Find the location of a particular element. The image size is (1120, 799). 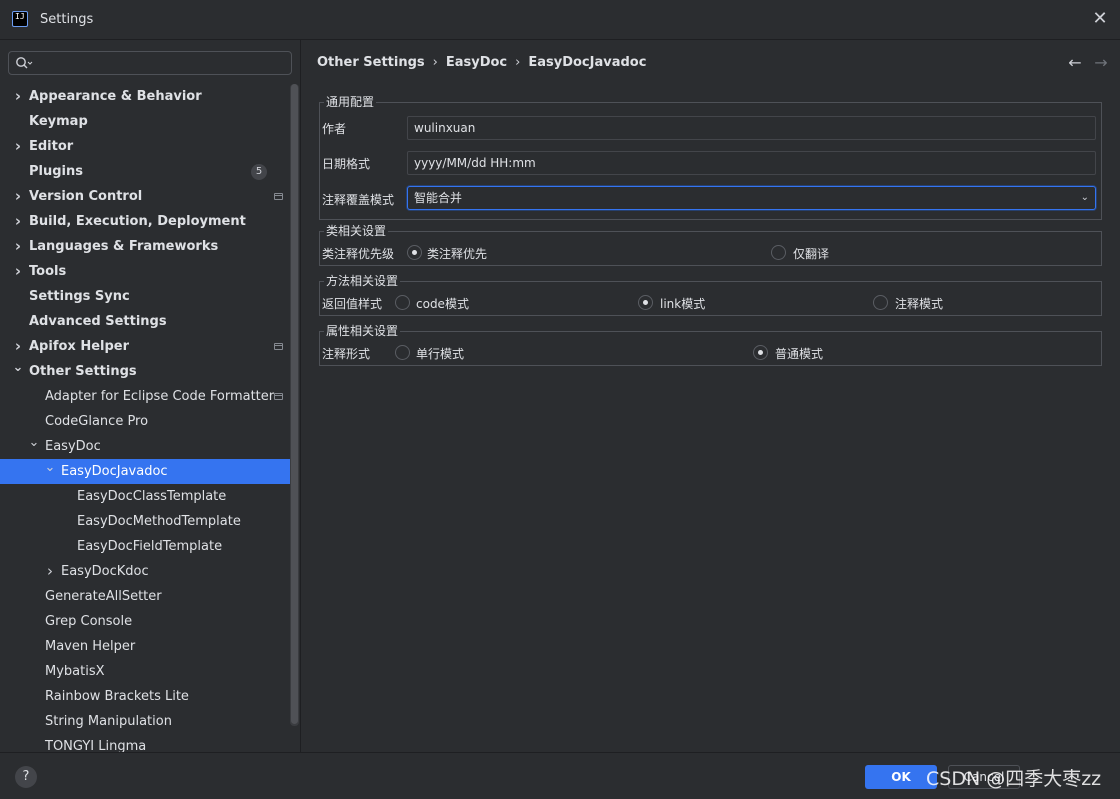

dialog-footer: ? OK Cancel CSDN @四季大枣zz is located at coordinates (560, 775).